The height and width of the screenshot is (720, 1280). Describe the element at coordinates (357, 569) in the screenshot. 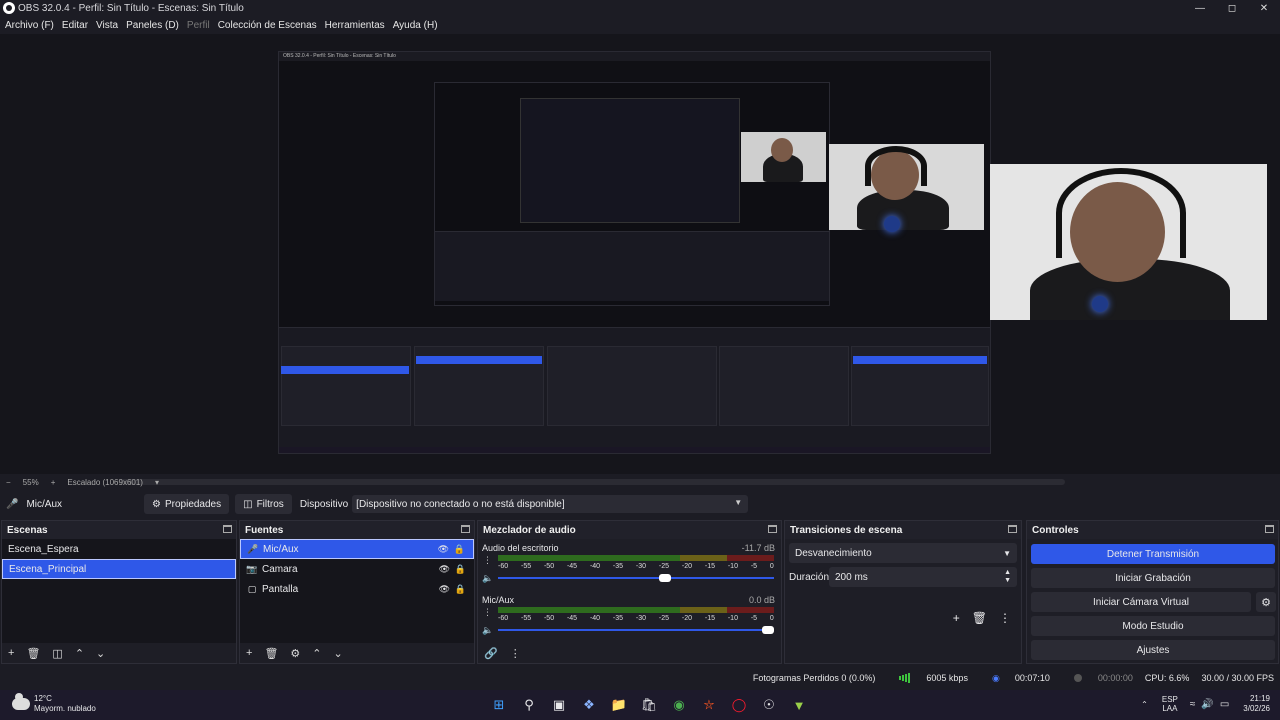

I see `source-item-camara: 📷 Camara 👁 🔒` at that location.